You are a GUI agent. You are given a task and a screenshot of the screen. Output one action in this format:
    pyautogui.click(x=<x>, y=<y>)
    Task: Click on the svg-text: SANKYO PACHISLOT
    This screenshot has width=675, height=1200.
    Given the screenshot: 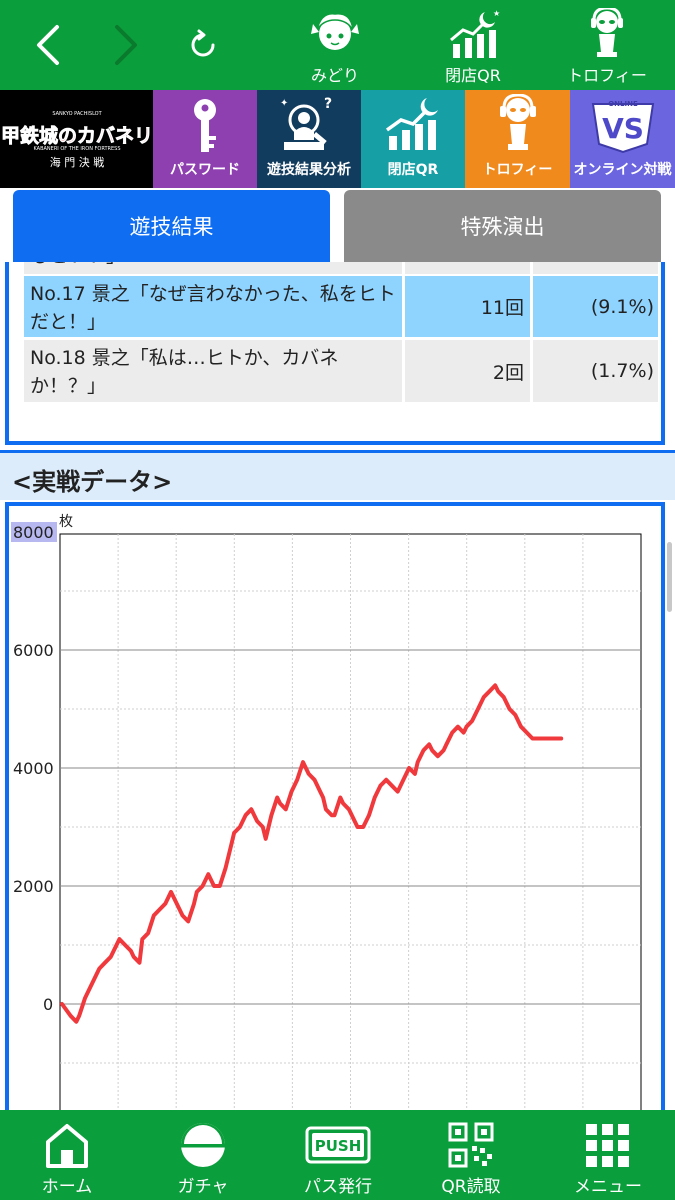 What is the action you would take?
    pyautogui.click(x=77, y=114)
    